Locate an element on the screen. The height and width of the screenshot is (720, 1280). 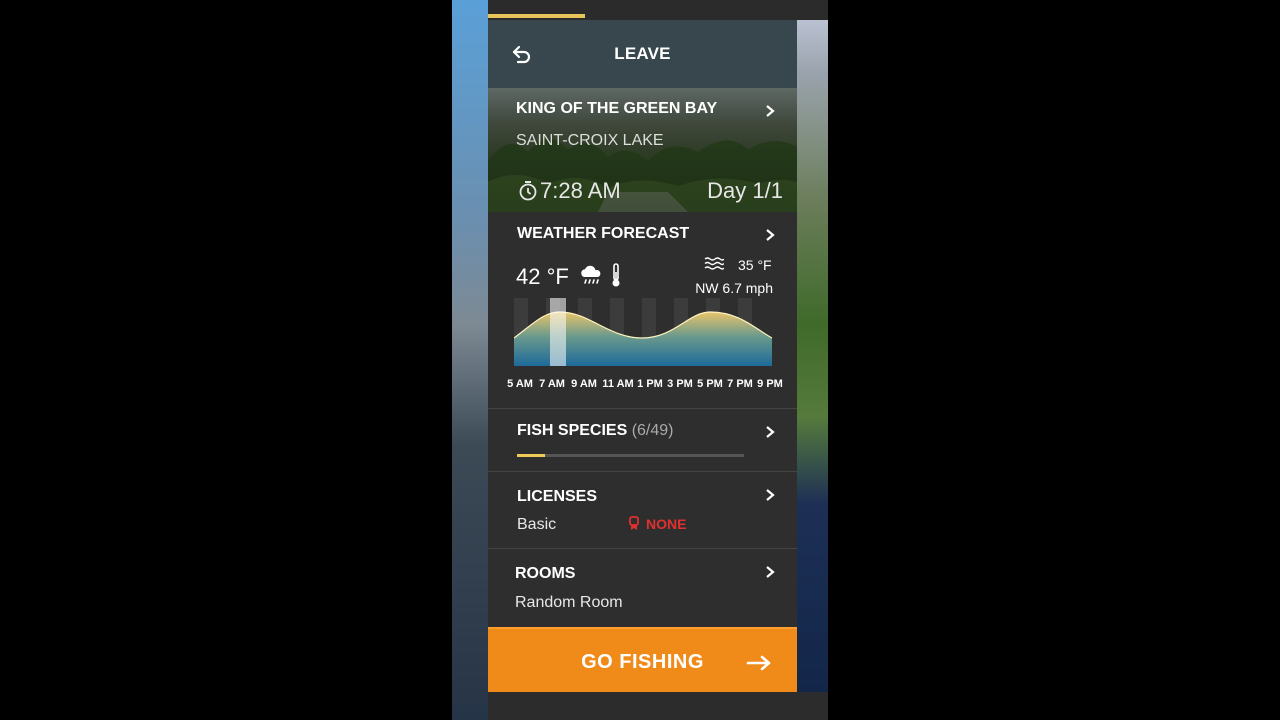
species-progress-bar is located at coordinates (630, 455).